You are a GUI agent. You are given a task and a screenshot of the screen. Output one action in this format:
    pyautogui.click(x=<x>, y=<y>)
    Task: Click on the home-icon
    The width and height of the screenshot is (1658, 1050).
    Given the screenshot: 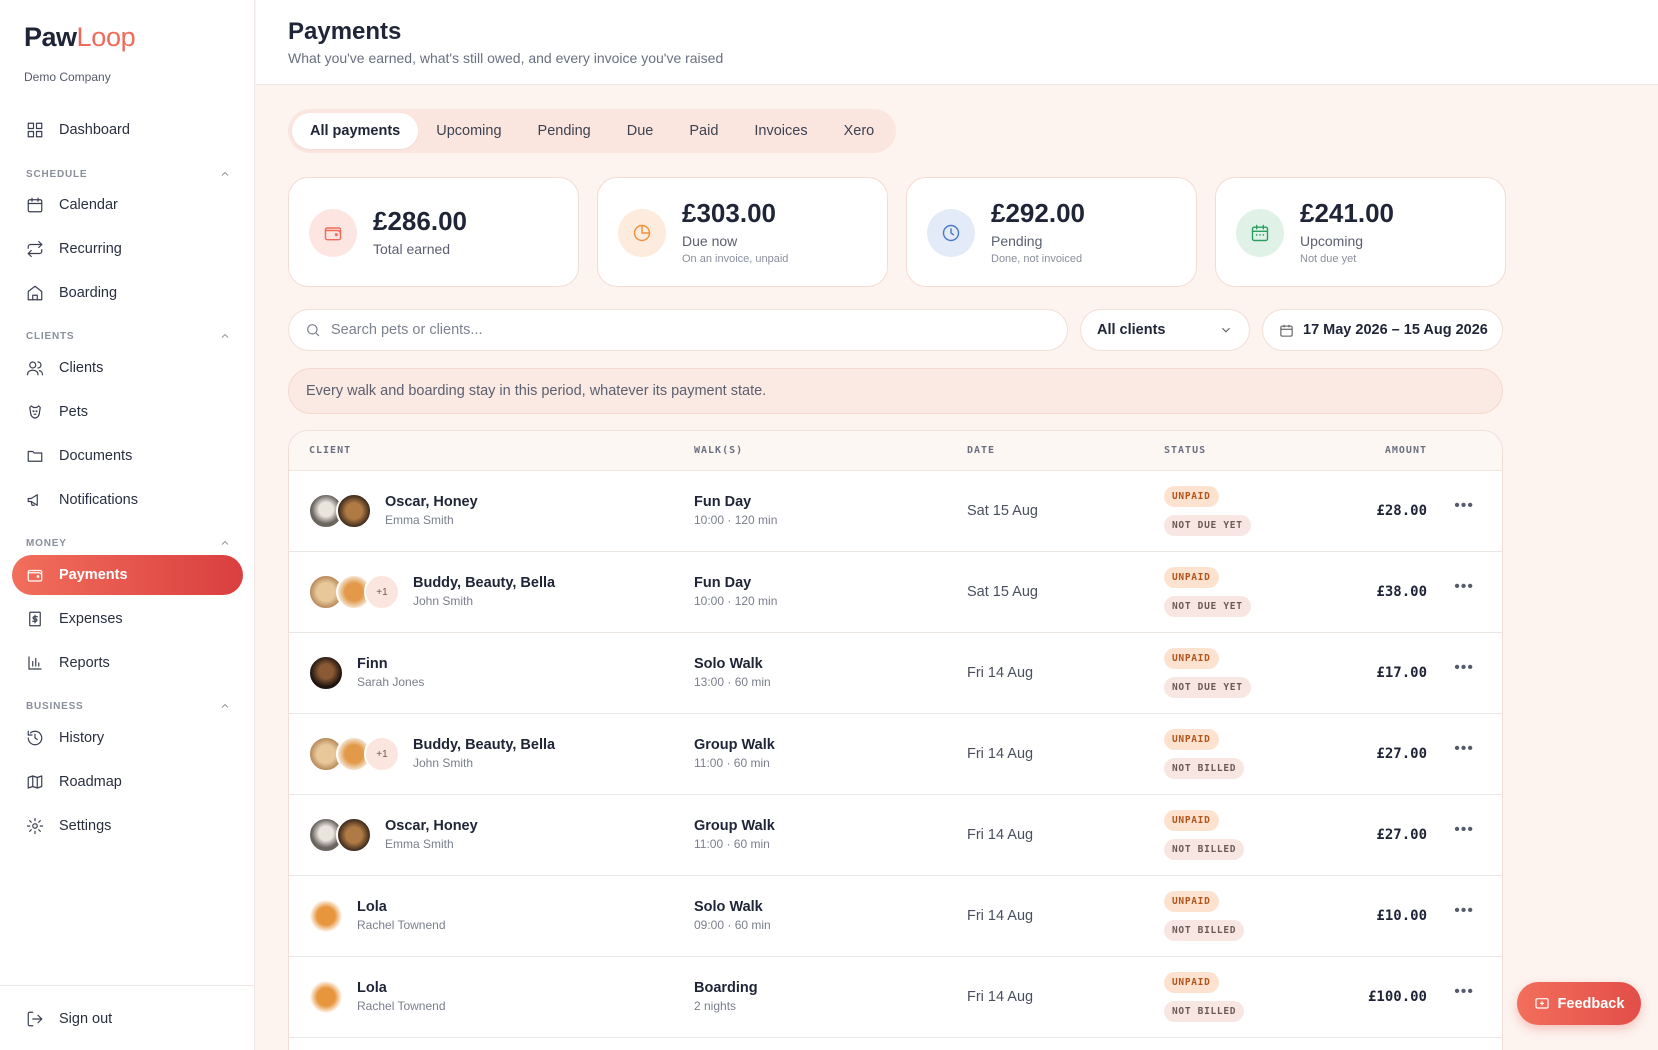 What is the action you would take?
    pyautogui.click(x=35, y=293)
    